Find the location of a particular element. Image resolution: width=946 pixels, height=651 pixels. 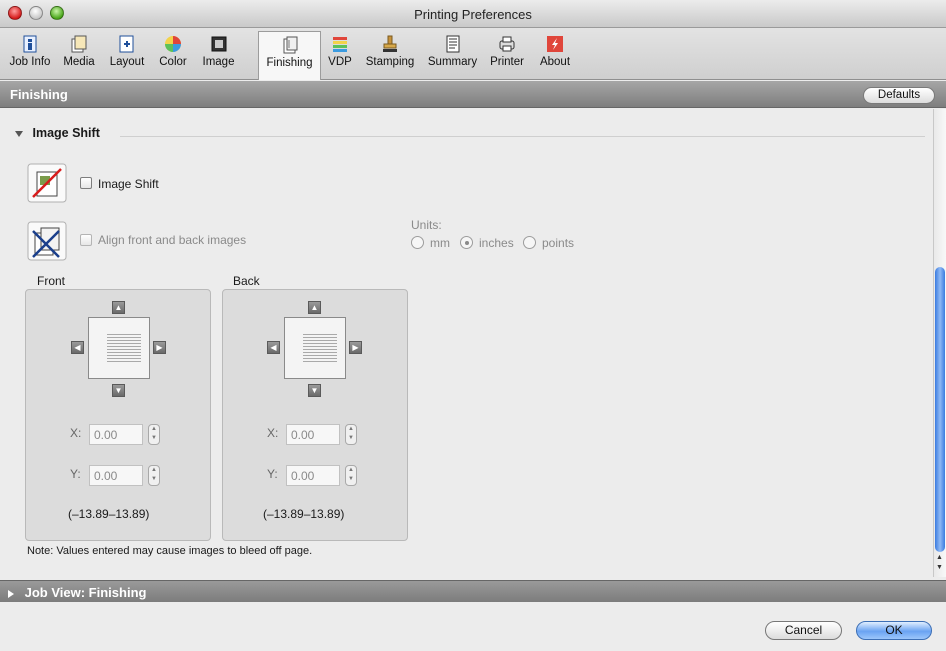

back-page-preview is located at coordinates (315, 348).